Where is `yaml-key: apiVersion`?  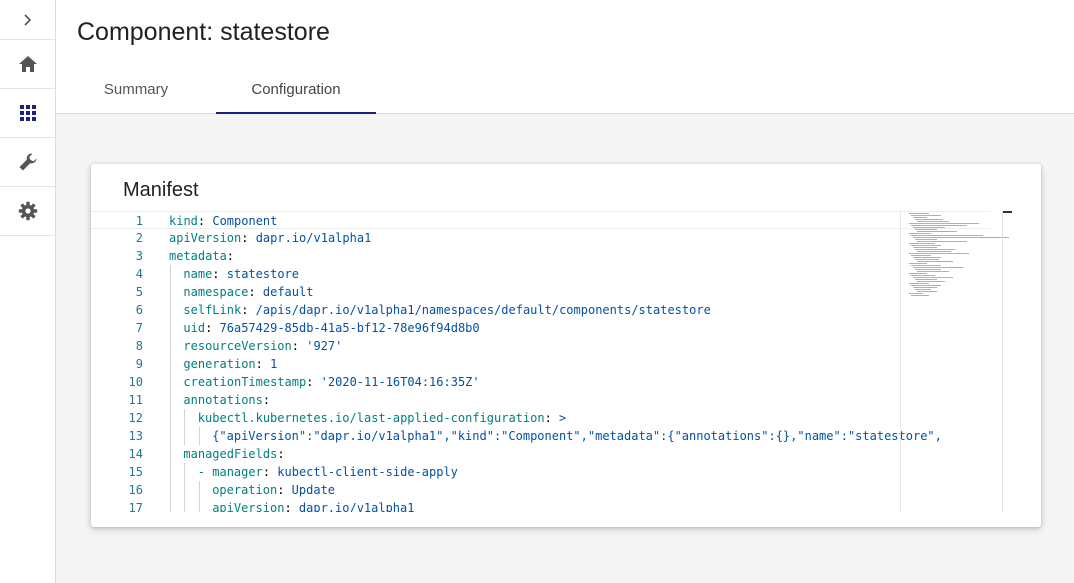
yaml-key: apiVersion is located at coordinates (205, 238).